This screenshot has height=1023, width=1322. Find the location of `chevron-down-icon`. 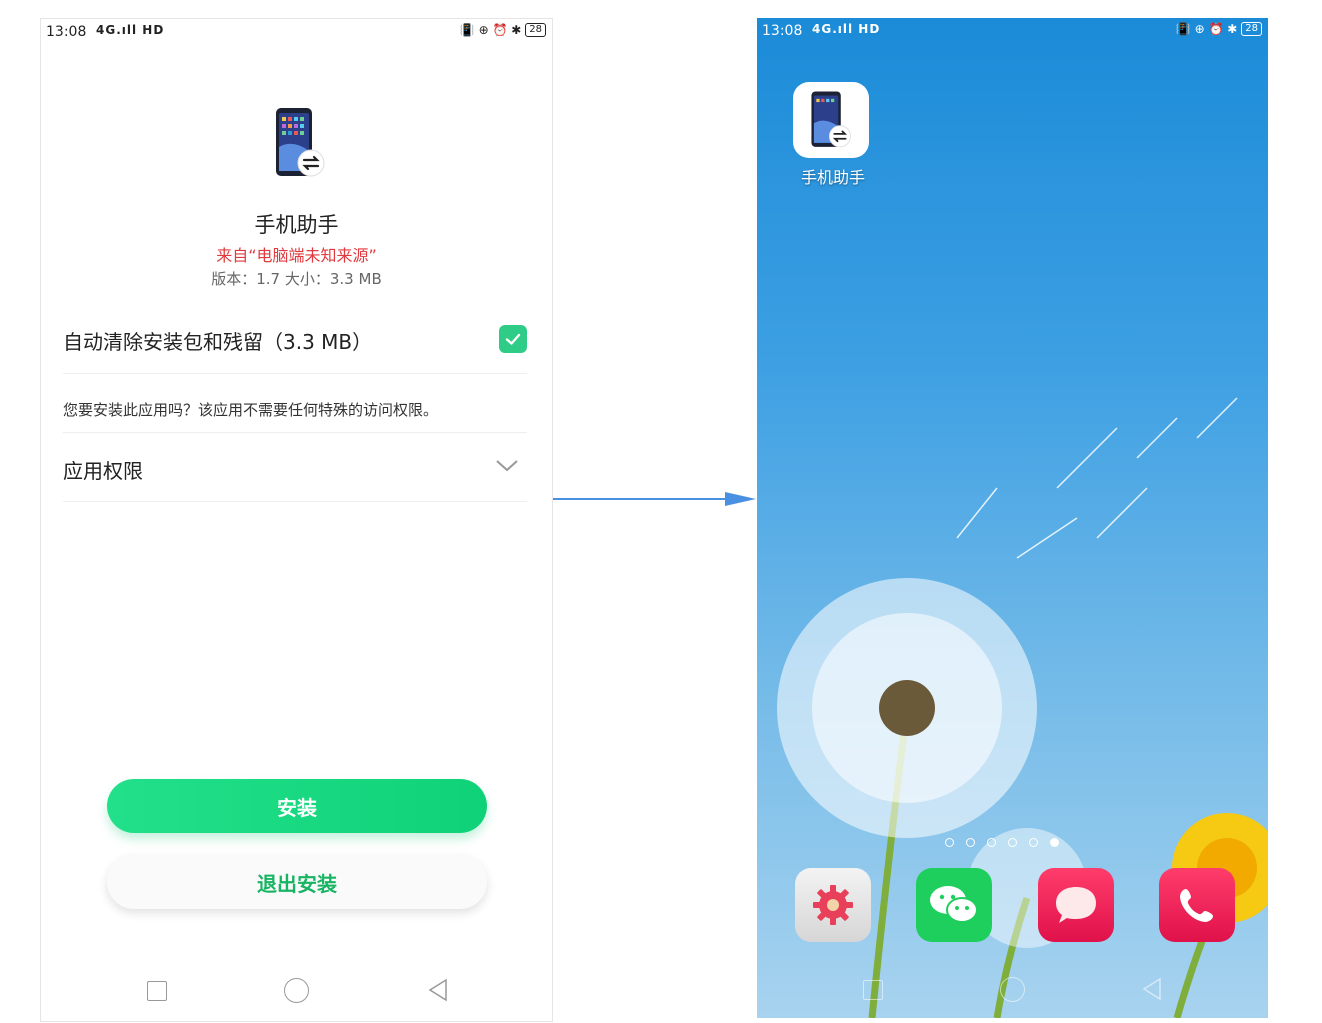

chevron-down-icon is located at coordinates (507, 466).